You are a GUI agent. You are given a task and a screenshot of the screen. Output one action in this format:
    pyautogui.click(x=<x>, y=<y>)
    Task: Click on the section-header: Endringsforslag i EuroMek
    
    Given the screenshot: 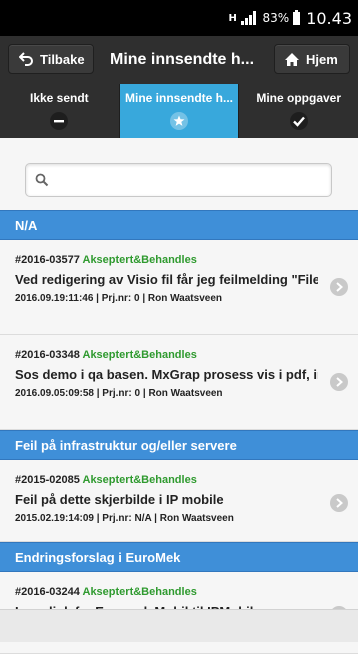 What is the action you would take?
    pyautogui.click(x=179, y=557)
    